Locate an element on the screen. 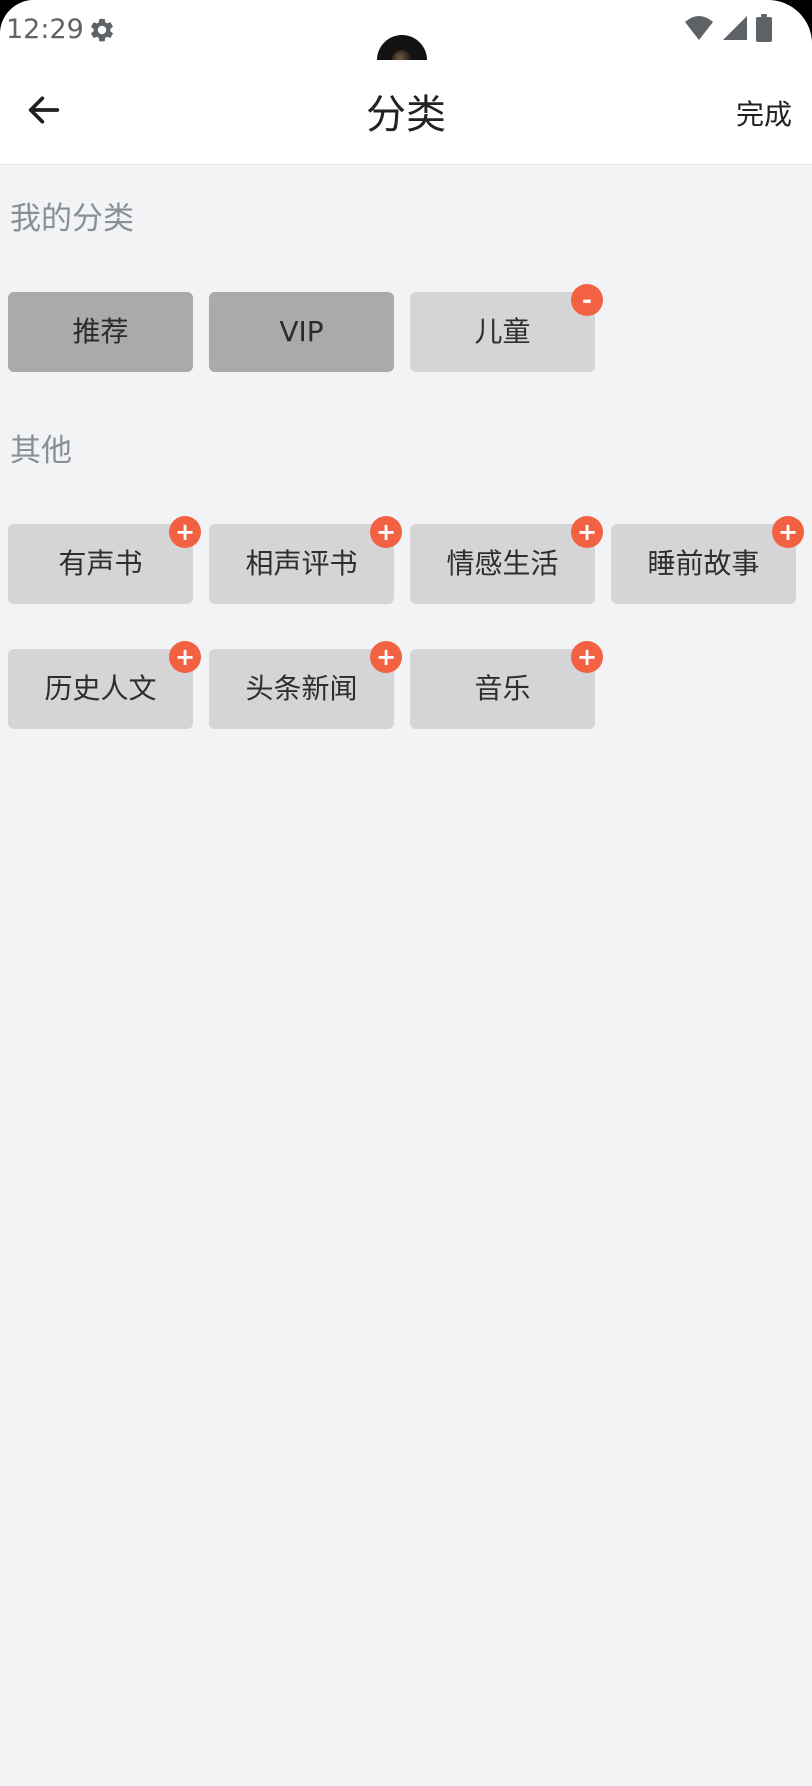 The height and width of the screenshot is (1786, 812). my-categories-title: 我的分类 is located at coordinates (72, 219).